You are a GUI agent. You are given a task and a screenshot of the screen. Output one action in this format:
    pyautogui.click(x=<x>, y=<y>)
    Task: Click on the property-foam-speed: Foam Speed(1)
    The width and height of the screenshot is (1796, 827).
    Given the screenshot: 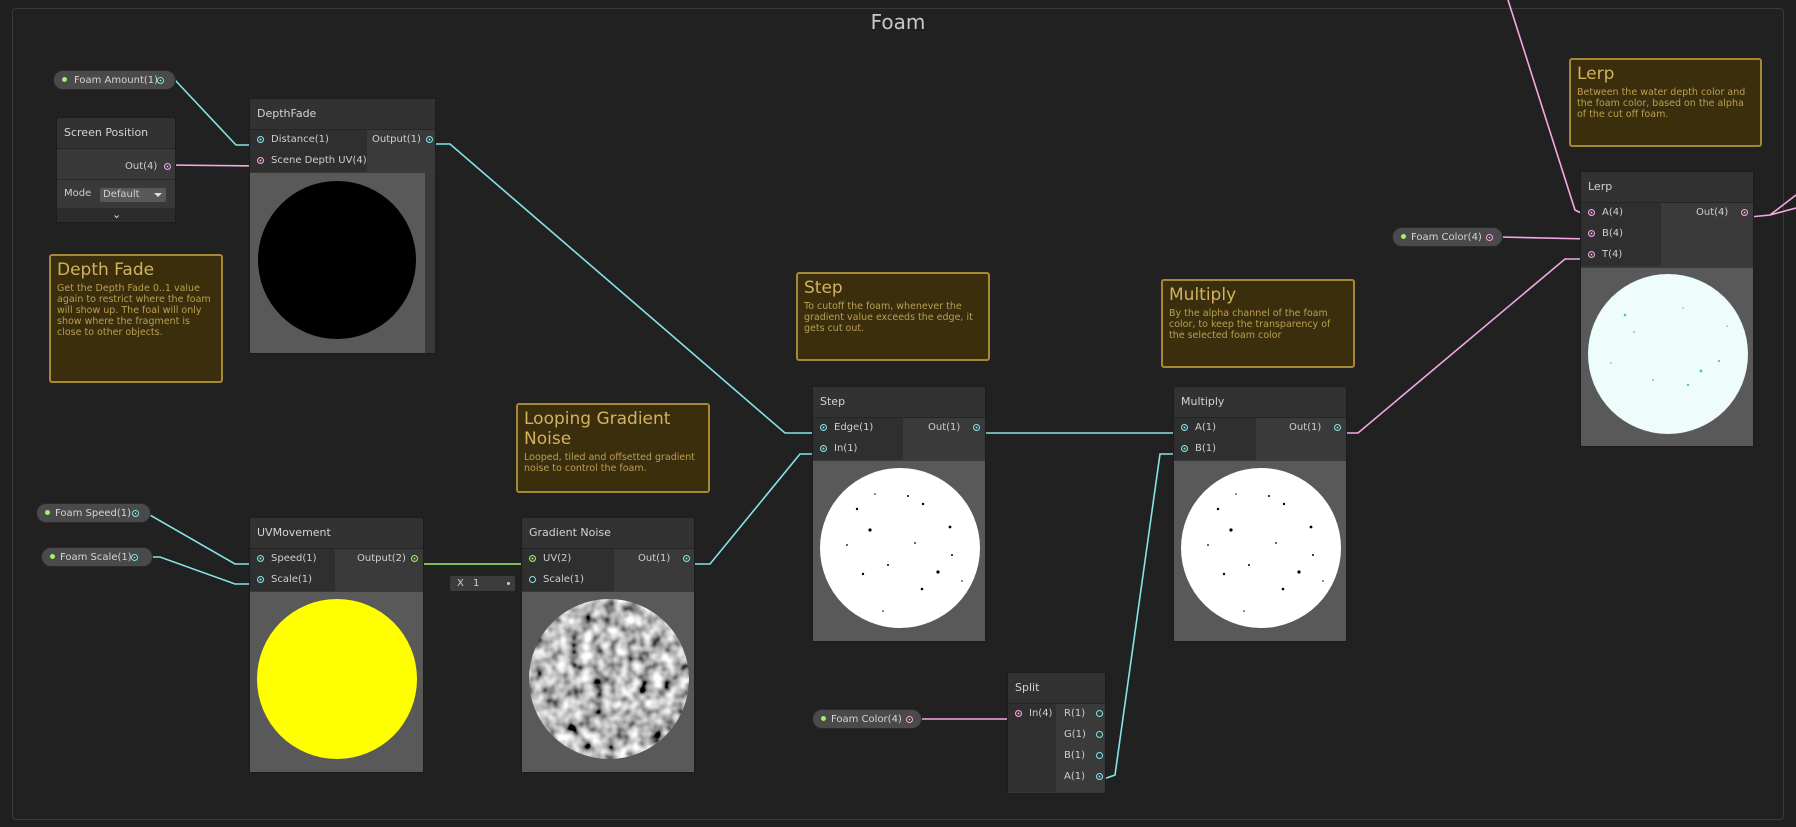 What is the action you would take?
    pyautogui.click(x=93, y=513)
    